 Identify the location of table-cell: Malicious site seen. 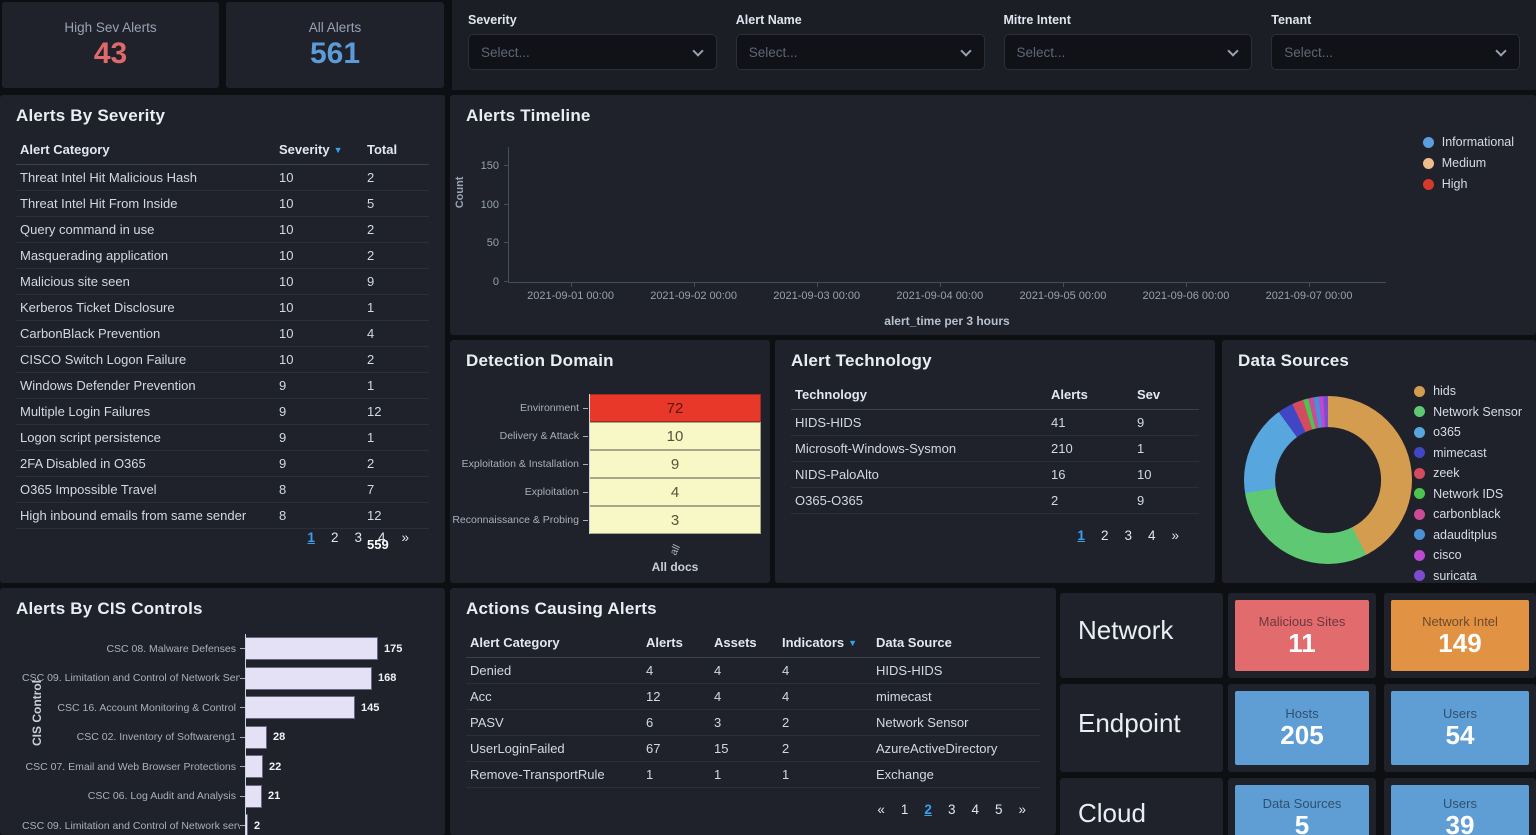
(145, 281).